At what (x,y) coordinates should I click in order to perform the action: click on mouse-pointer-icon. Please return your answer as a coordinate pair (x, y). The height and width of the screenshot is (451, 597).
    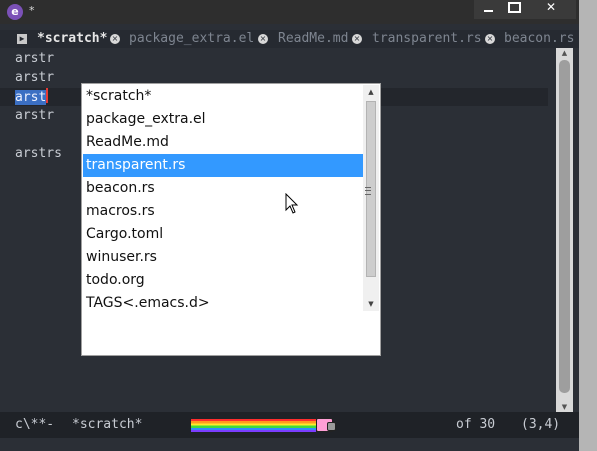
    Looking at the image, I should click on (292, 203).